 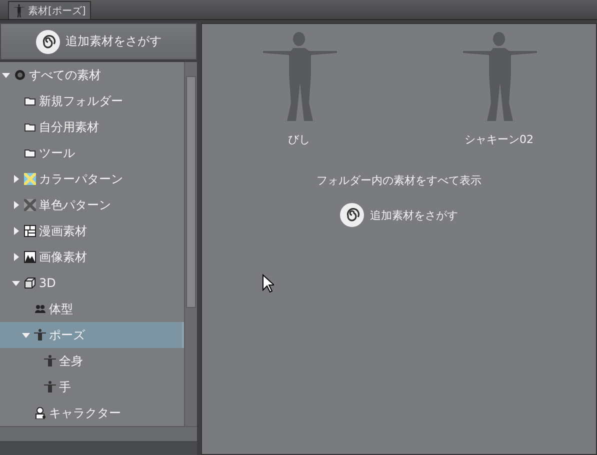 What do you see at coordinates (20, 75) in the screenshot?
I see `disc-icon` at bounding box center [20, 75].